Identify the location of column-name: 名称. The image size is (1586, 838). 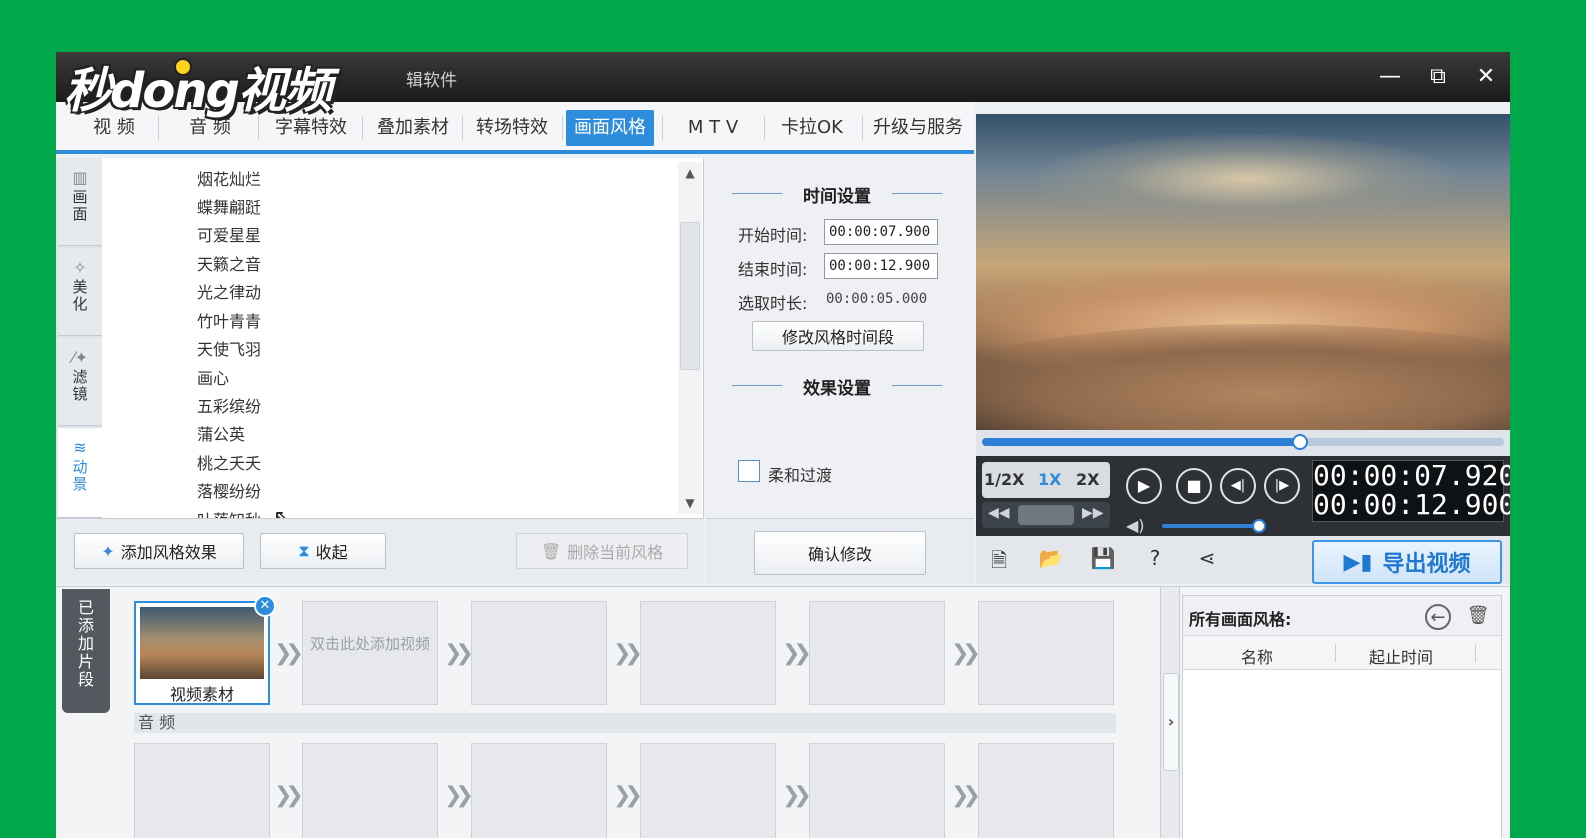
(1257, 656).